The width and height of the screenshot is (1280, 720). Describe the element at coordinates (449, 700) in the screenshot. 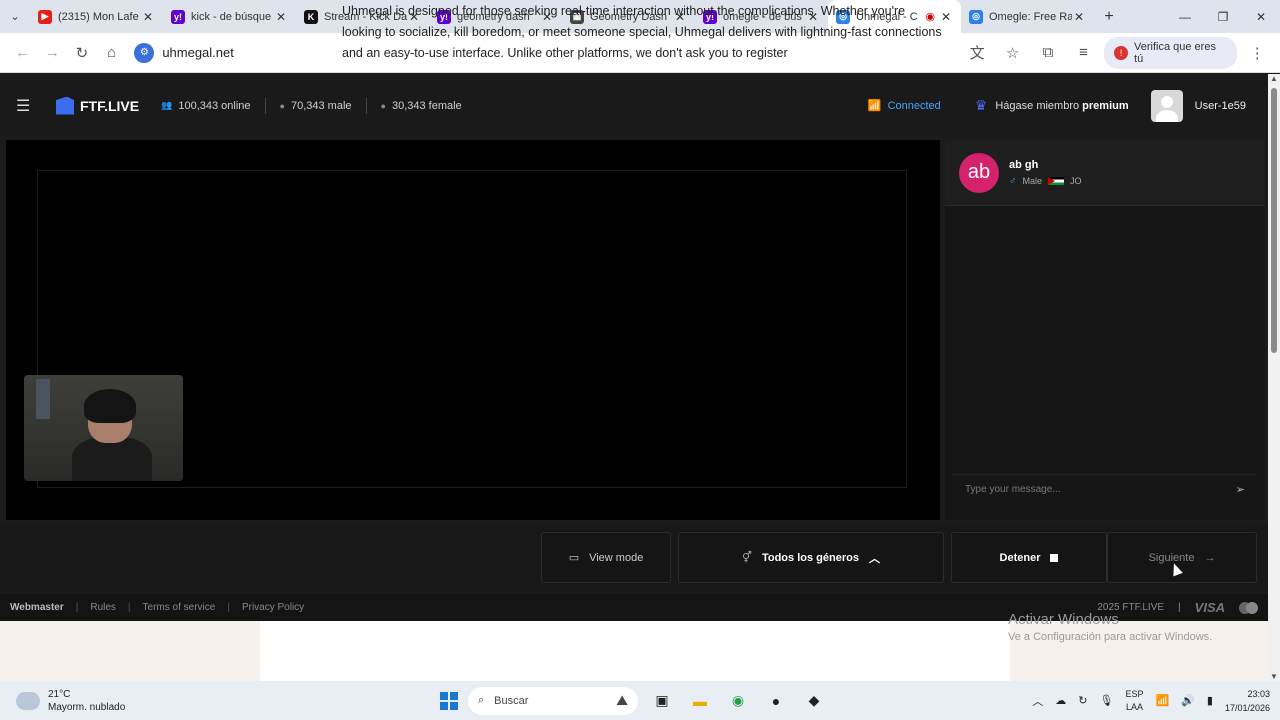

I see `windows-start-icon` at that location.